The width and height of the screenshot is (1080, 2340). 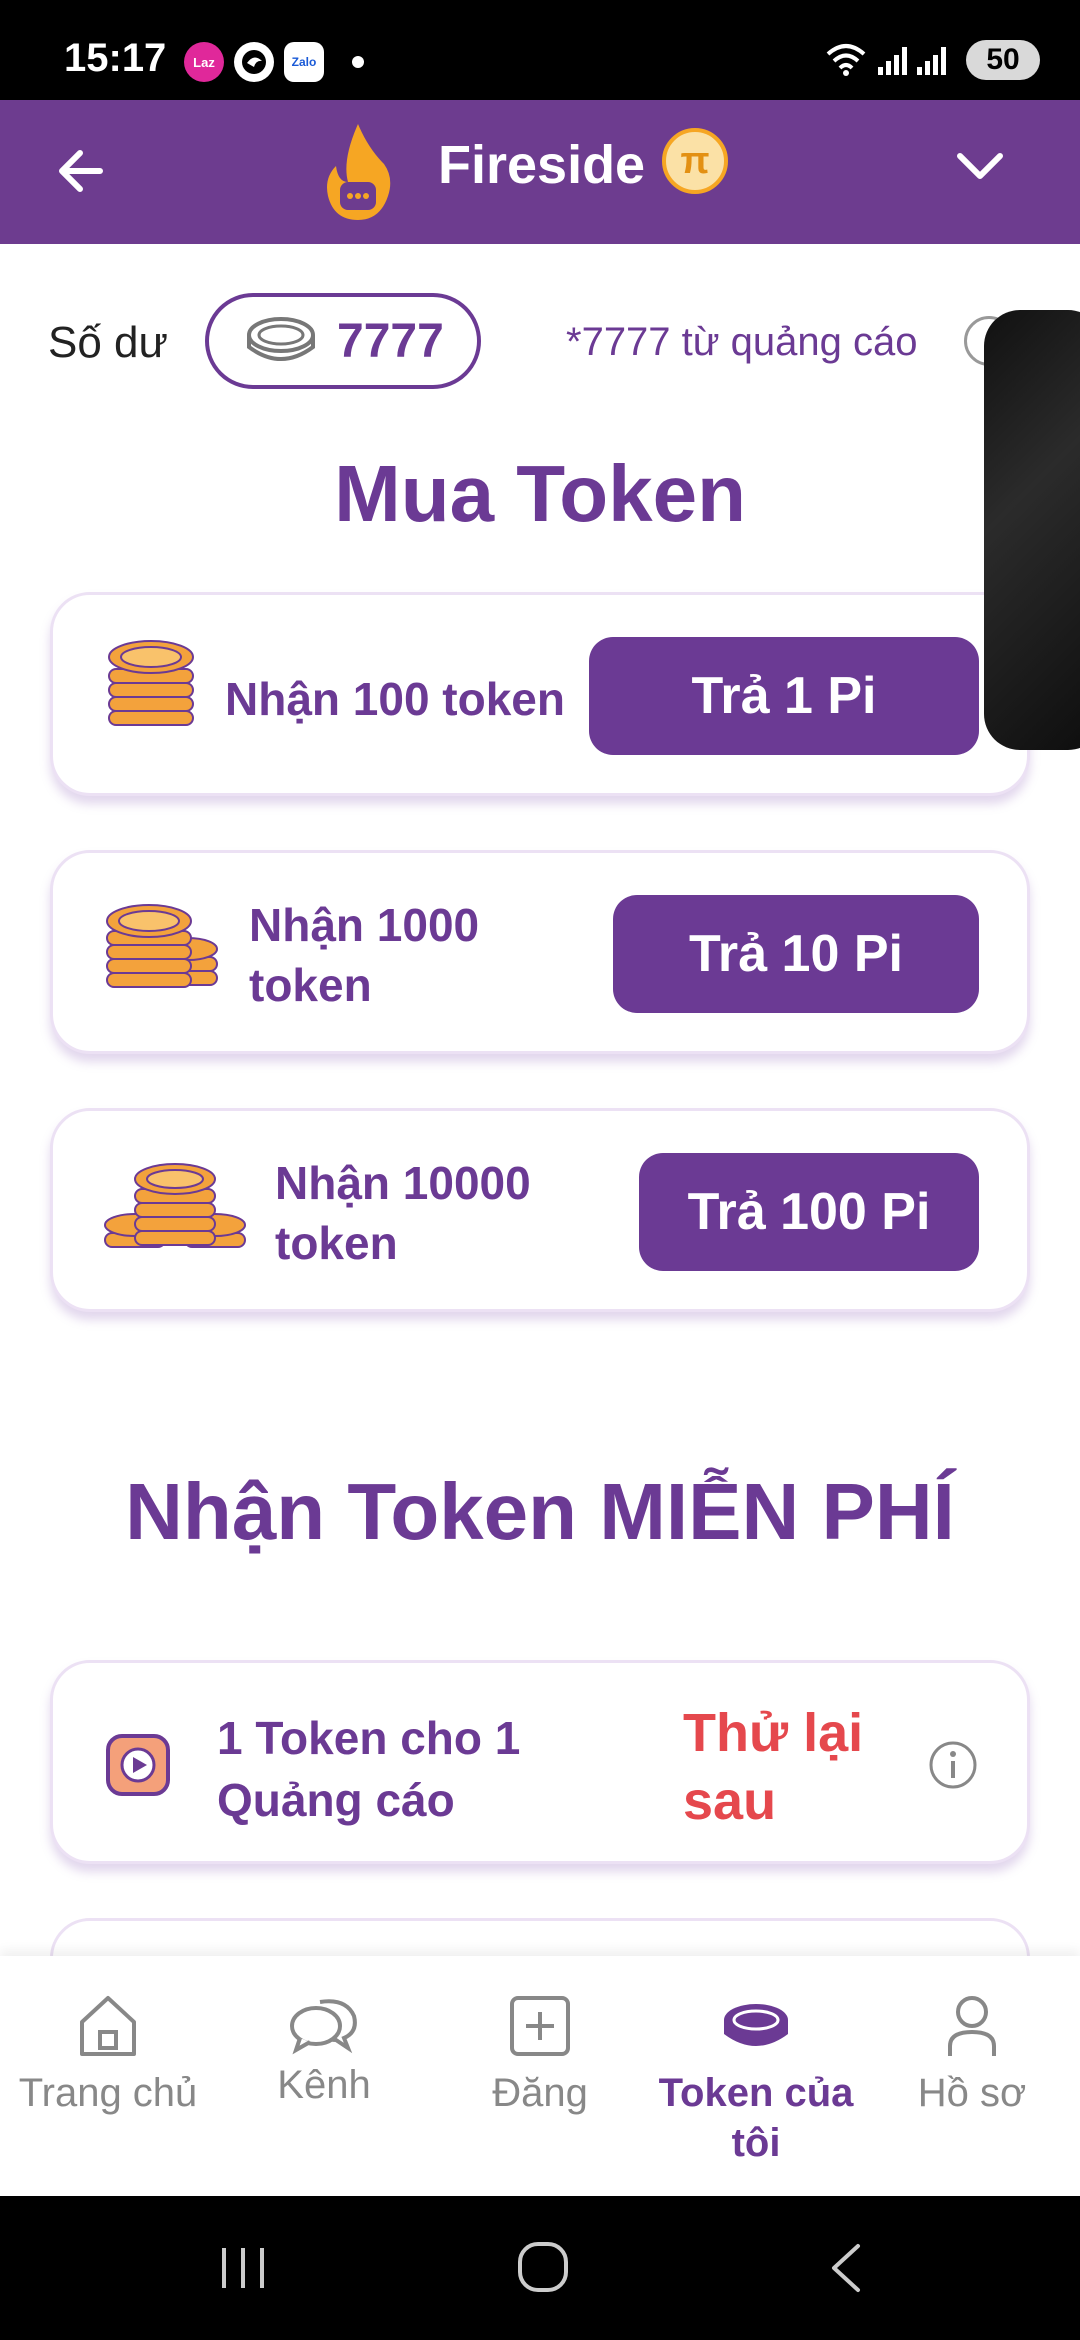 I want to click on offer-label: Nhận 10000 token, so click(x=403, y=1213).